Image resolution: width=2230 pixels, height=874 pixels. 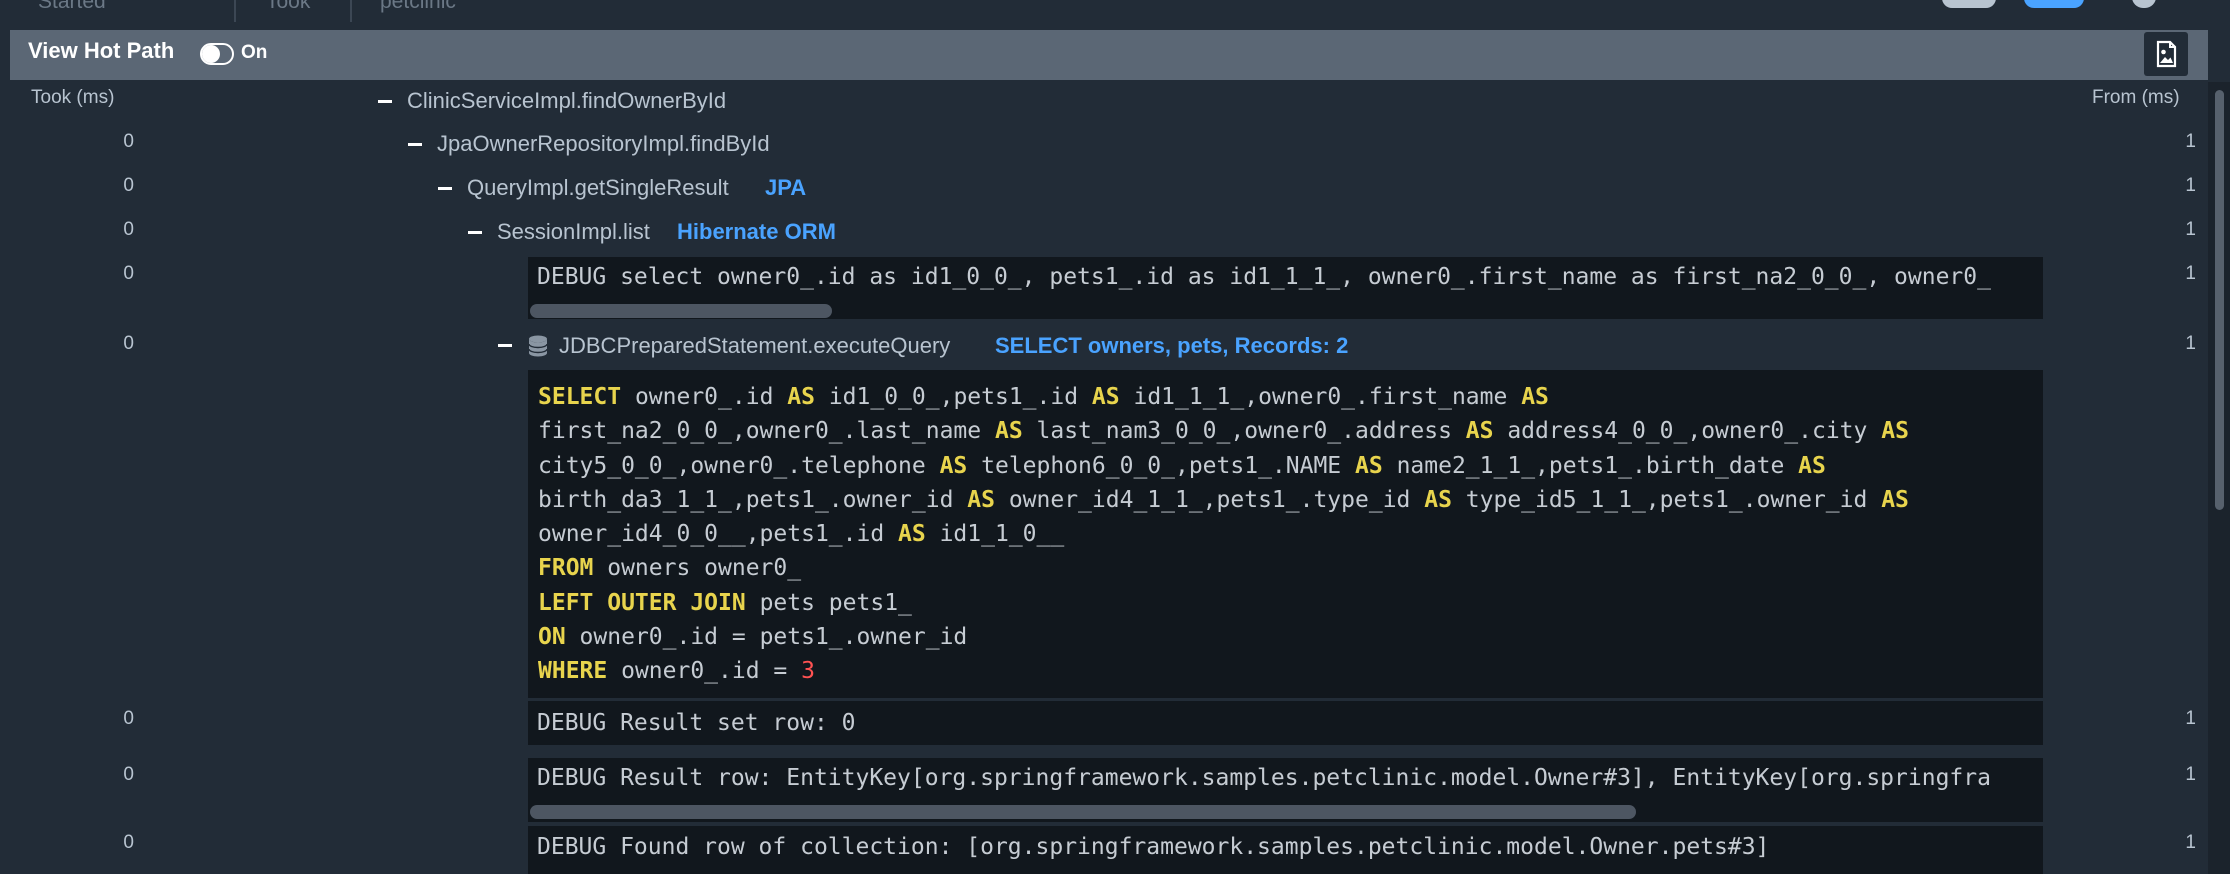 I want to click on toggle-state-label: On, so click(x=254, y=52).